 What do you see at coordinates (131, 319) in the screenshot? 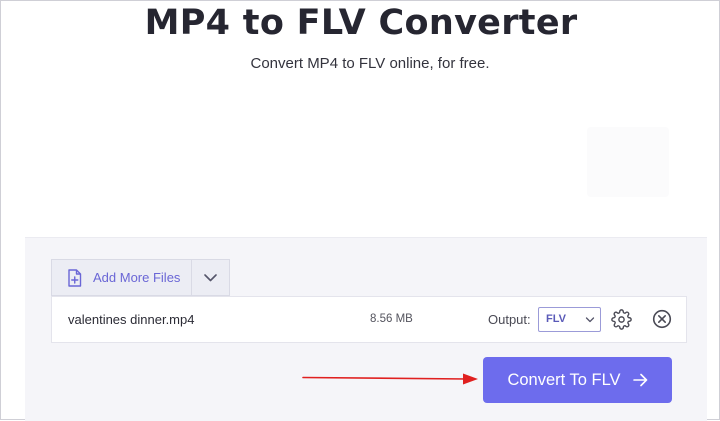
I see `file-name: valentines dinner.mp4` at bounding box center [131, 319].